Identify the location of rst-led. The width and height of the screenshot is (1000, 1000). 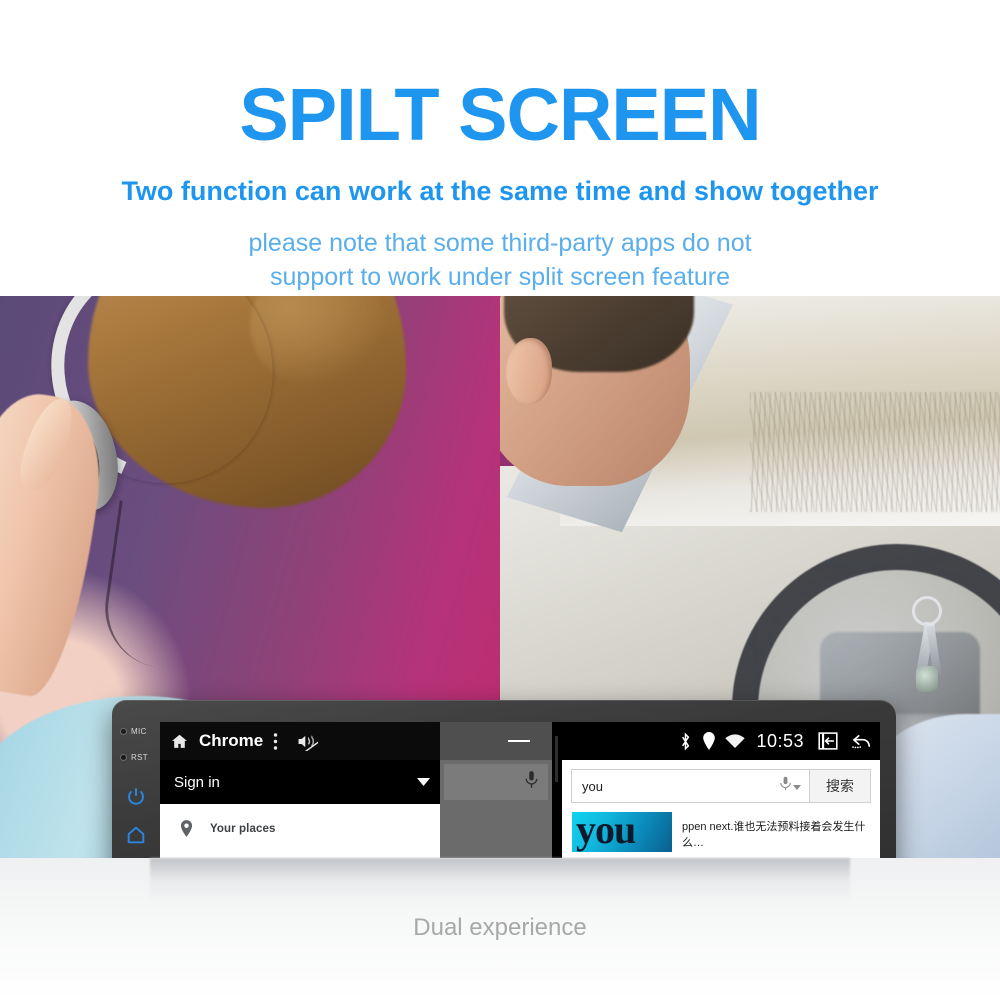
(123, 757).